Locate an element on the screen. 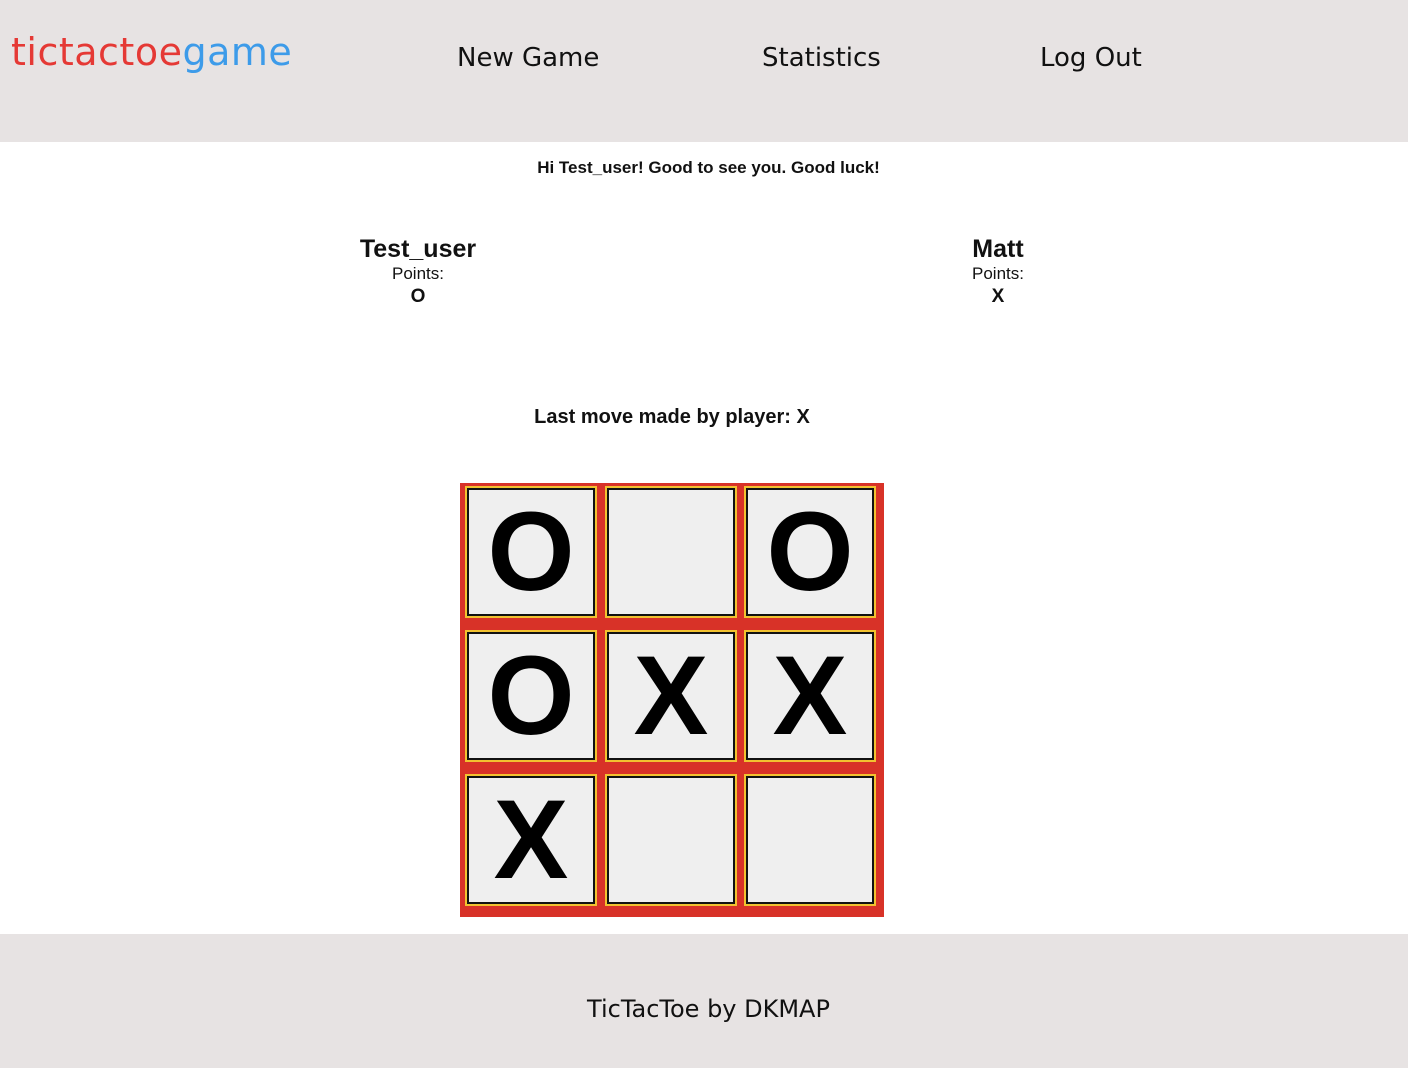 The image size is (1408, 1068). logo-text-red: tictactoe is located at coordinates (97, 52).